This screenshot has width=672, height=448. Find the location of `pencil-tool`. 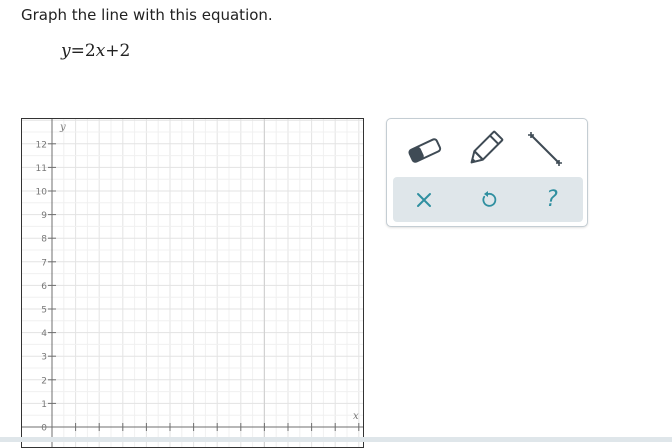

pencil-tool is located at coordinates (485, 149).